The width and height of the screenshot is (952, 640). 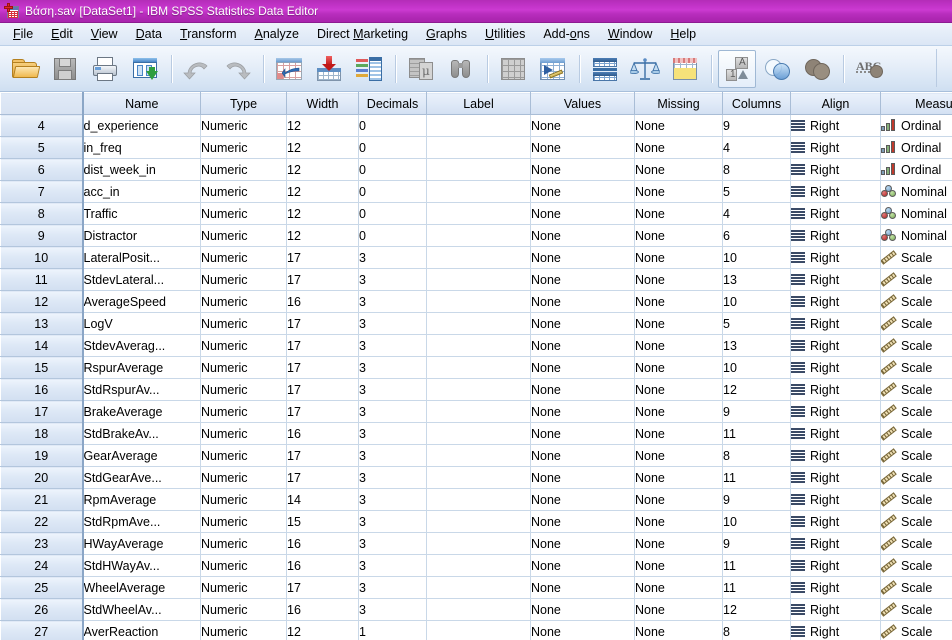 I want to click on menu-utilities: Utilities, so click(x=505, y=34).